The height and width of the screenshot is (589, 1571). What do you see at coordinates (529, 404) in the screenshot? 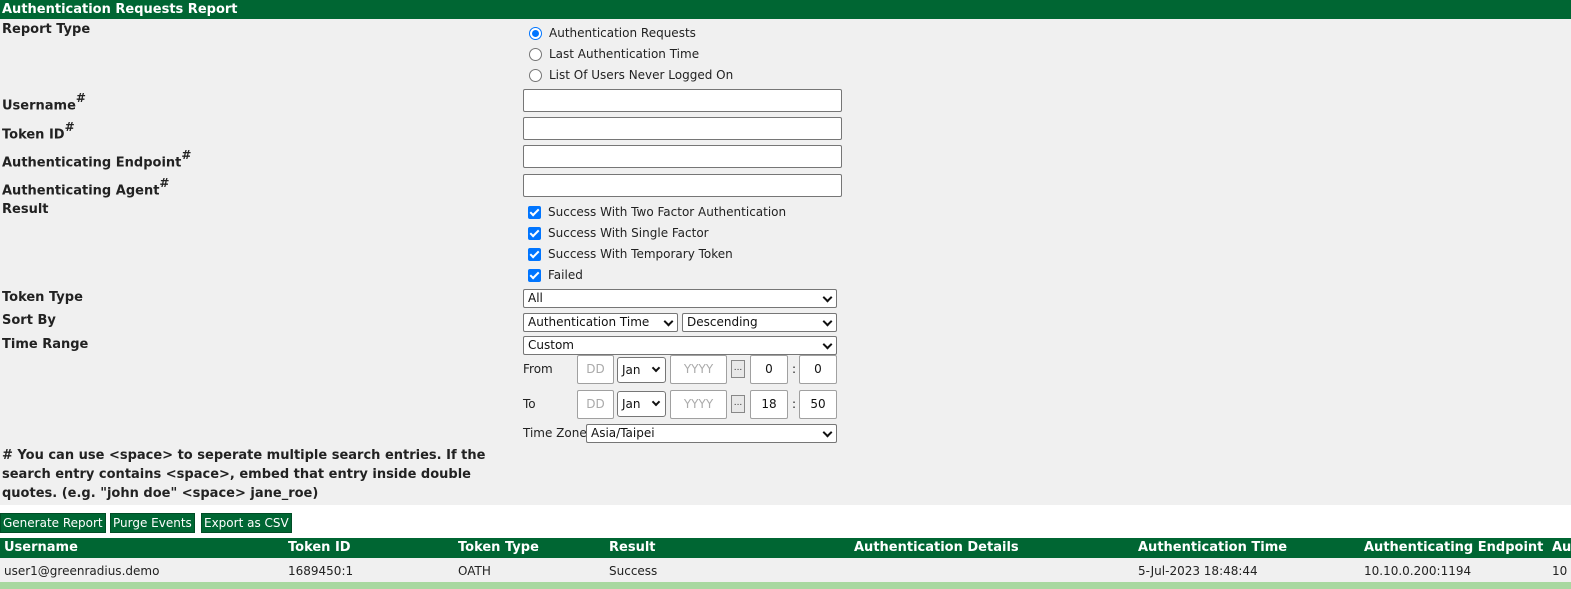
I see `to-label: To` at bounding box center [529, 404].